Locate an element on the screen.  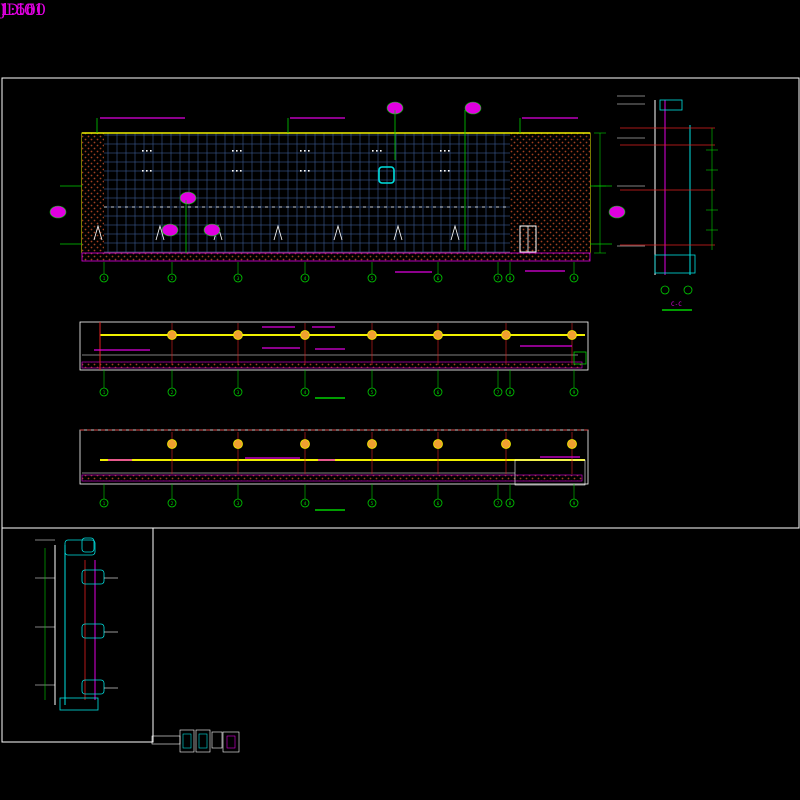
sheet-thumbnails is located at coordinates (195, 741).